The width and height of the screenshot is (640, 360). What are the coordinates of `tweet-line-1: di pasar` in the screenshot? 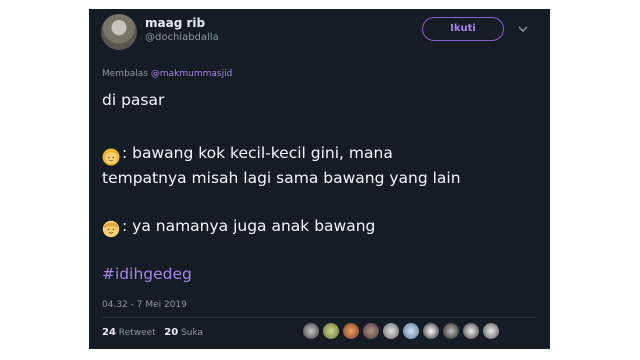 It's located at (133, 100).